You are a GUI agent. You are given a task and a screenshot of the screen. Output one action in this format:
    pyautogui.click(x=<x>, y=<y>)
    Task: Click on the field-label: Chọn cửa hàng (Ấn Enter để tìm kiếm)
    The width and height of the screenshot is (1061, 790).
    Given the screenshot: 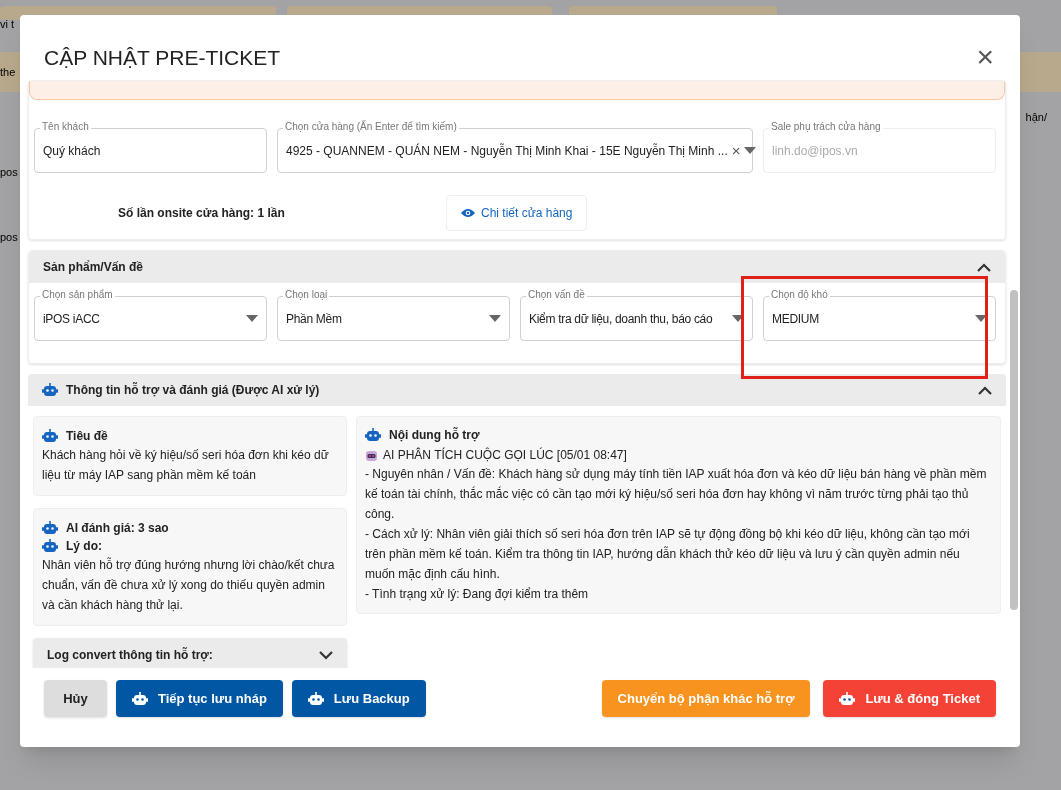 What is the action you would take?
    pyautogui.click(x=371, y=127)
    